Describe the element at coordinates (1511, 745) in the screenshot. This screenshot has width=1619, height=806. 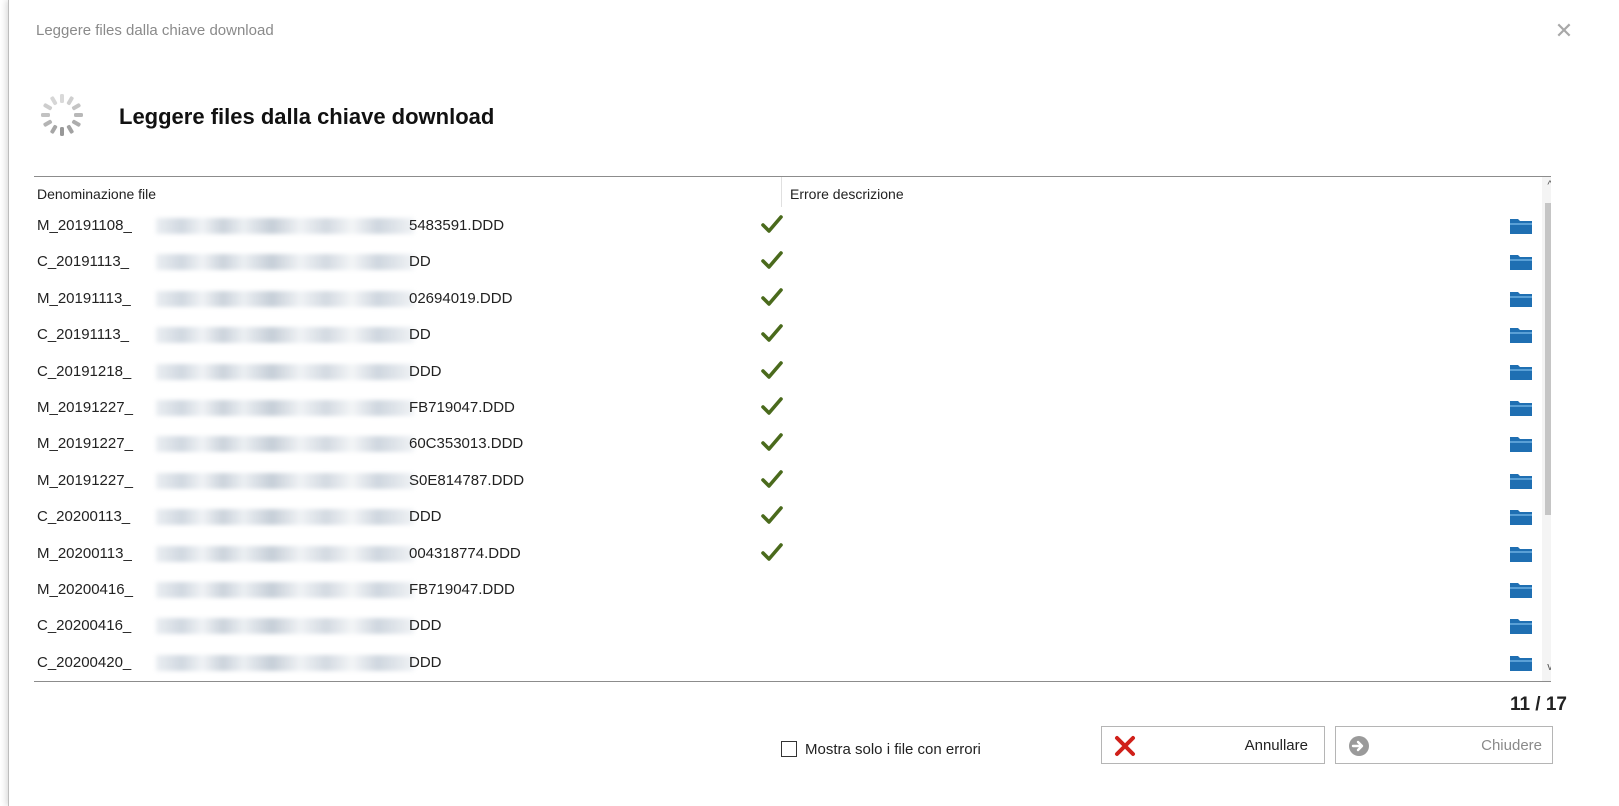
I see `close-button-label: Chiudere` at that location.